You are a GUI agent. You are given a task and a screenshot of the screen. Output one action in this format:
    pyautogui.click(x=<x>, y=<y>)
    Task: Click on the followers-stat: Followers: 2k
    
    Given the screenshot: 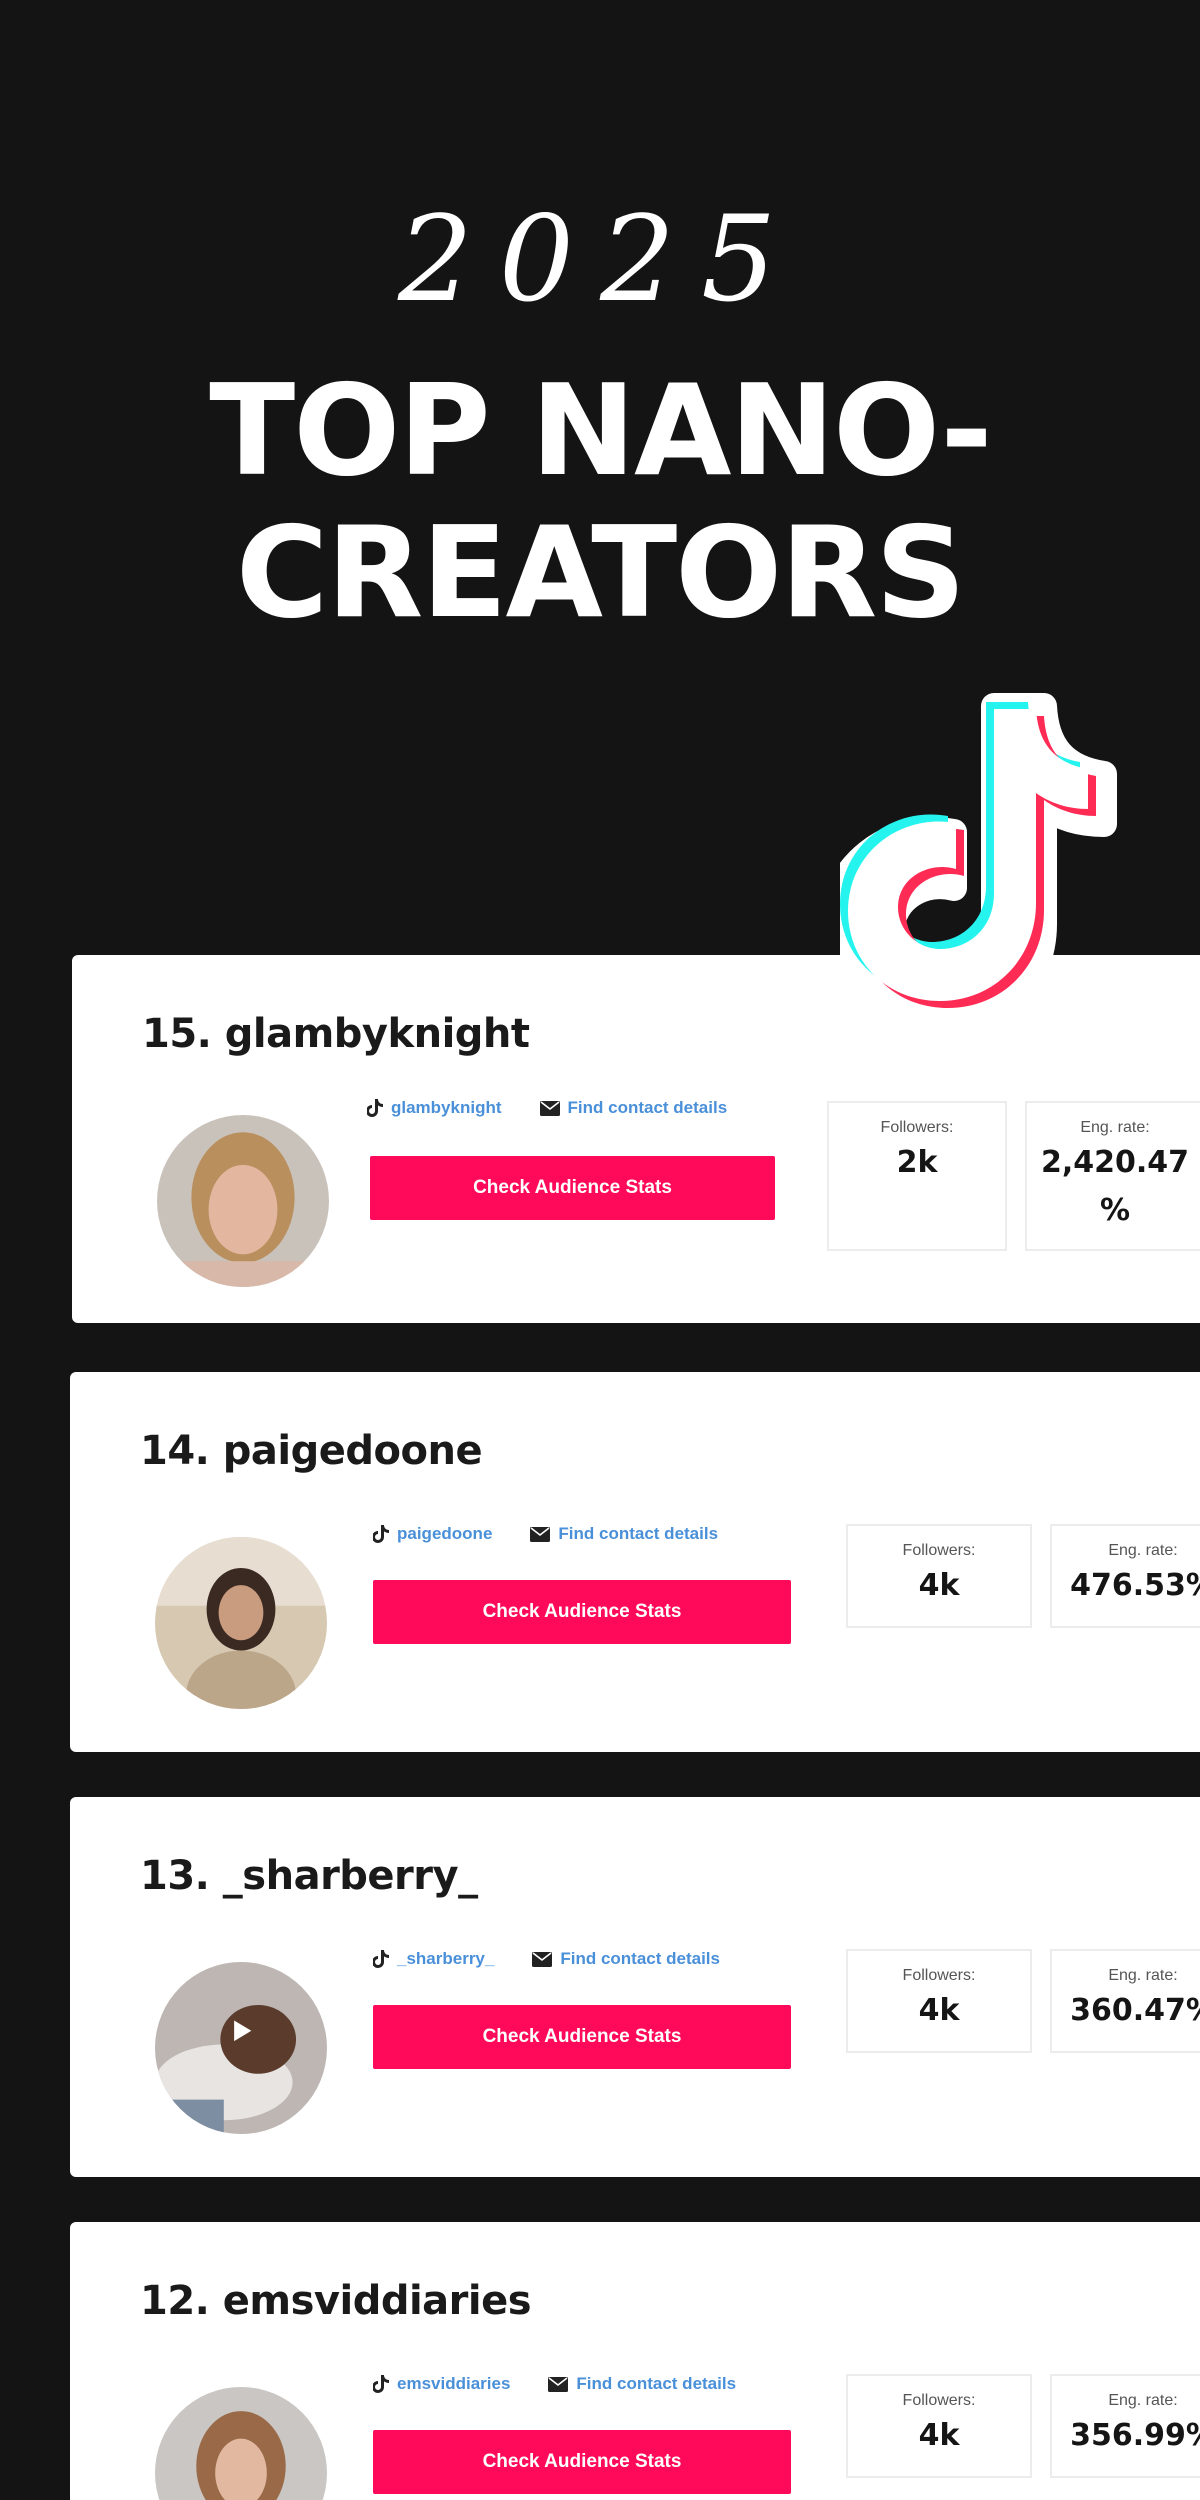 What is the action you would take?
    pyautogui.click(x=917, y=1176)
    